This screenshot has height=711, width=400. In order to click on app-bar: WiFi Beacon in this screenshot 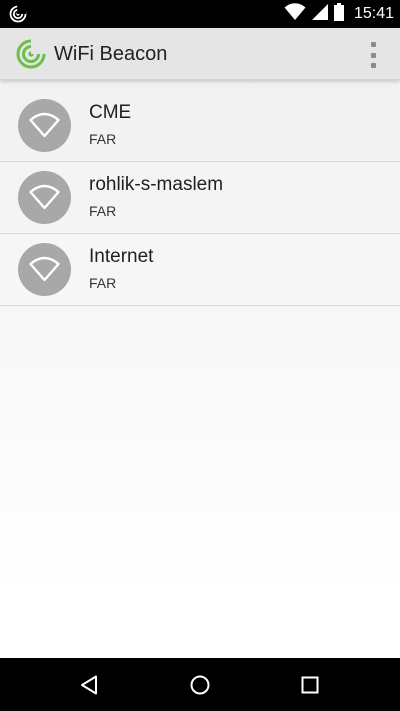, I will do `click(200, 54)`.